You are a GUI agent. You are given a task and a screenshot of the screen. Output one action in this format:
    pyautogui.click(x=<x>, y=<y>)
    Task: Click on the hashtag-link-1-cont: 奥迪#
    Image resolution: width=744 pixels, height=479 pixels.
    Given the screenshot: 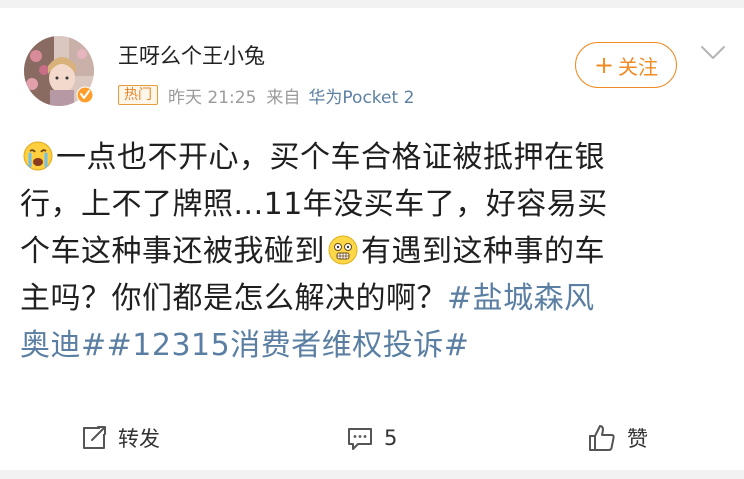 What is the action you would take?
    pyautogui.click(x=63, y=345)
    